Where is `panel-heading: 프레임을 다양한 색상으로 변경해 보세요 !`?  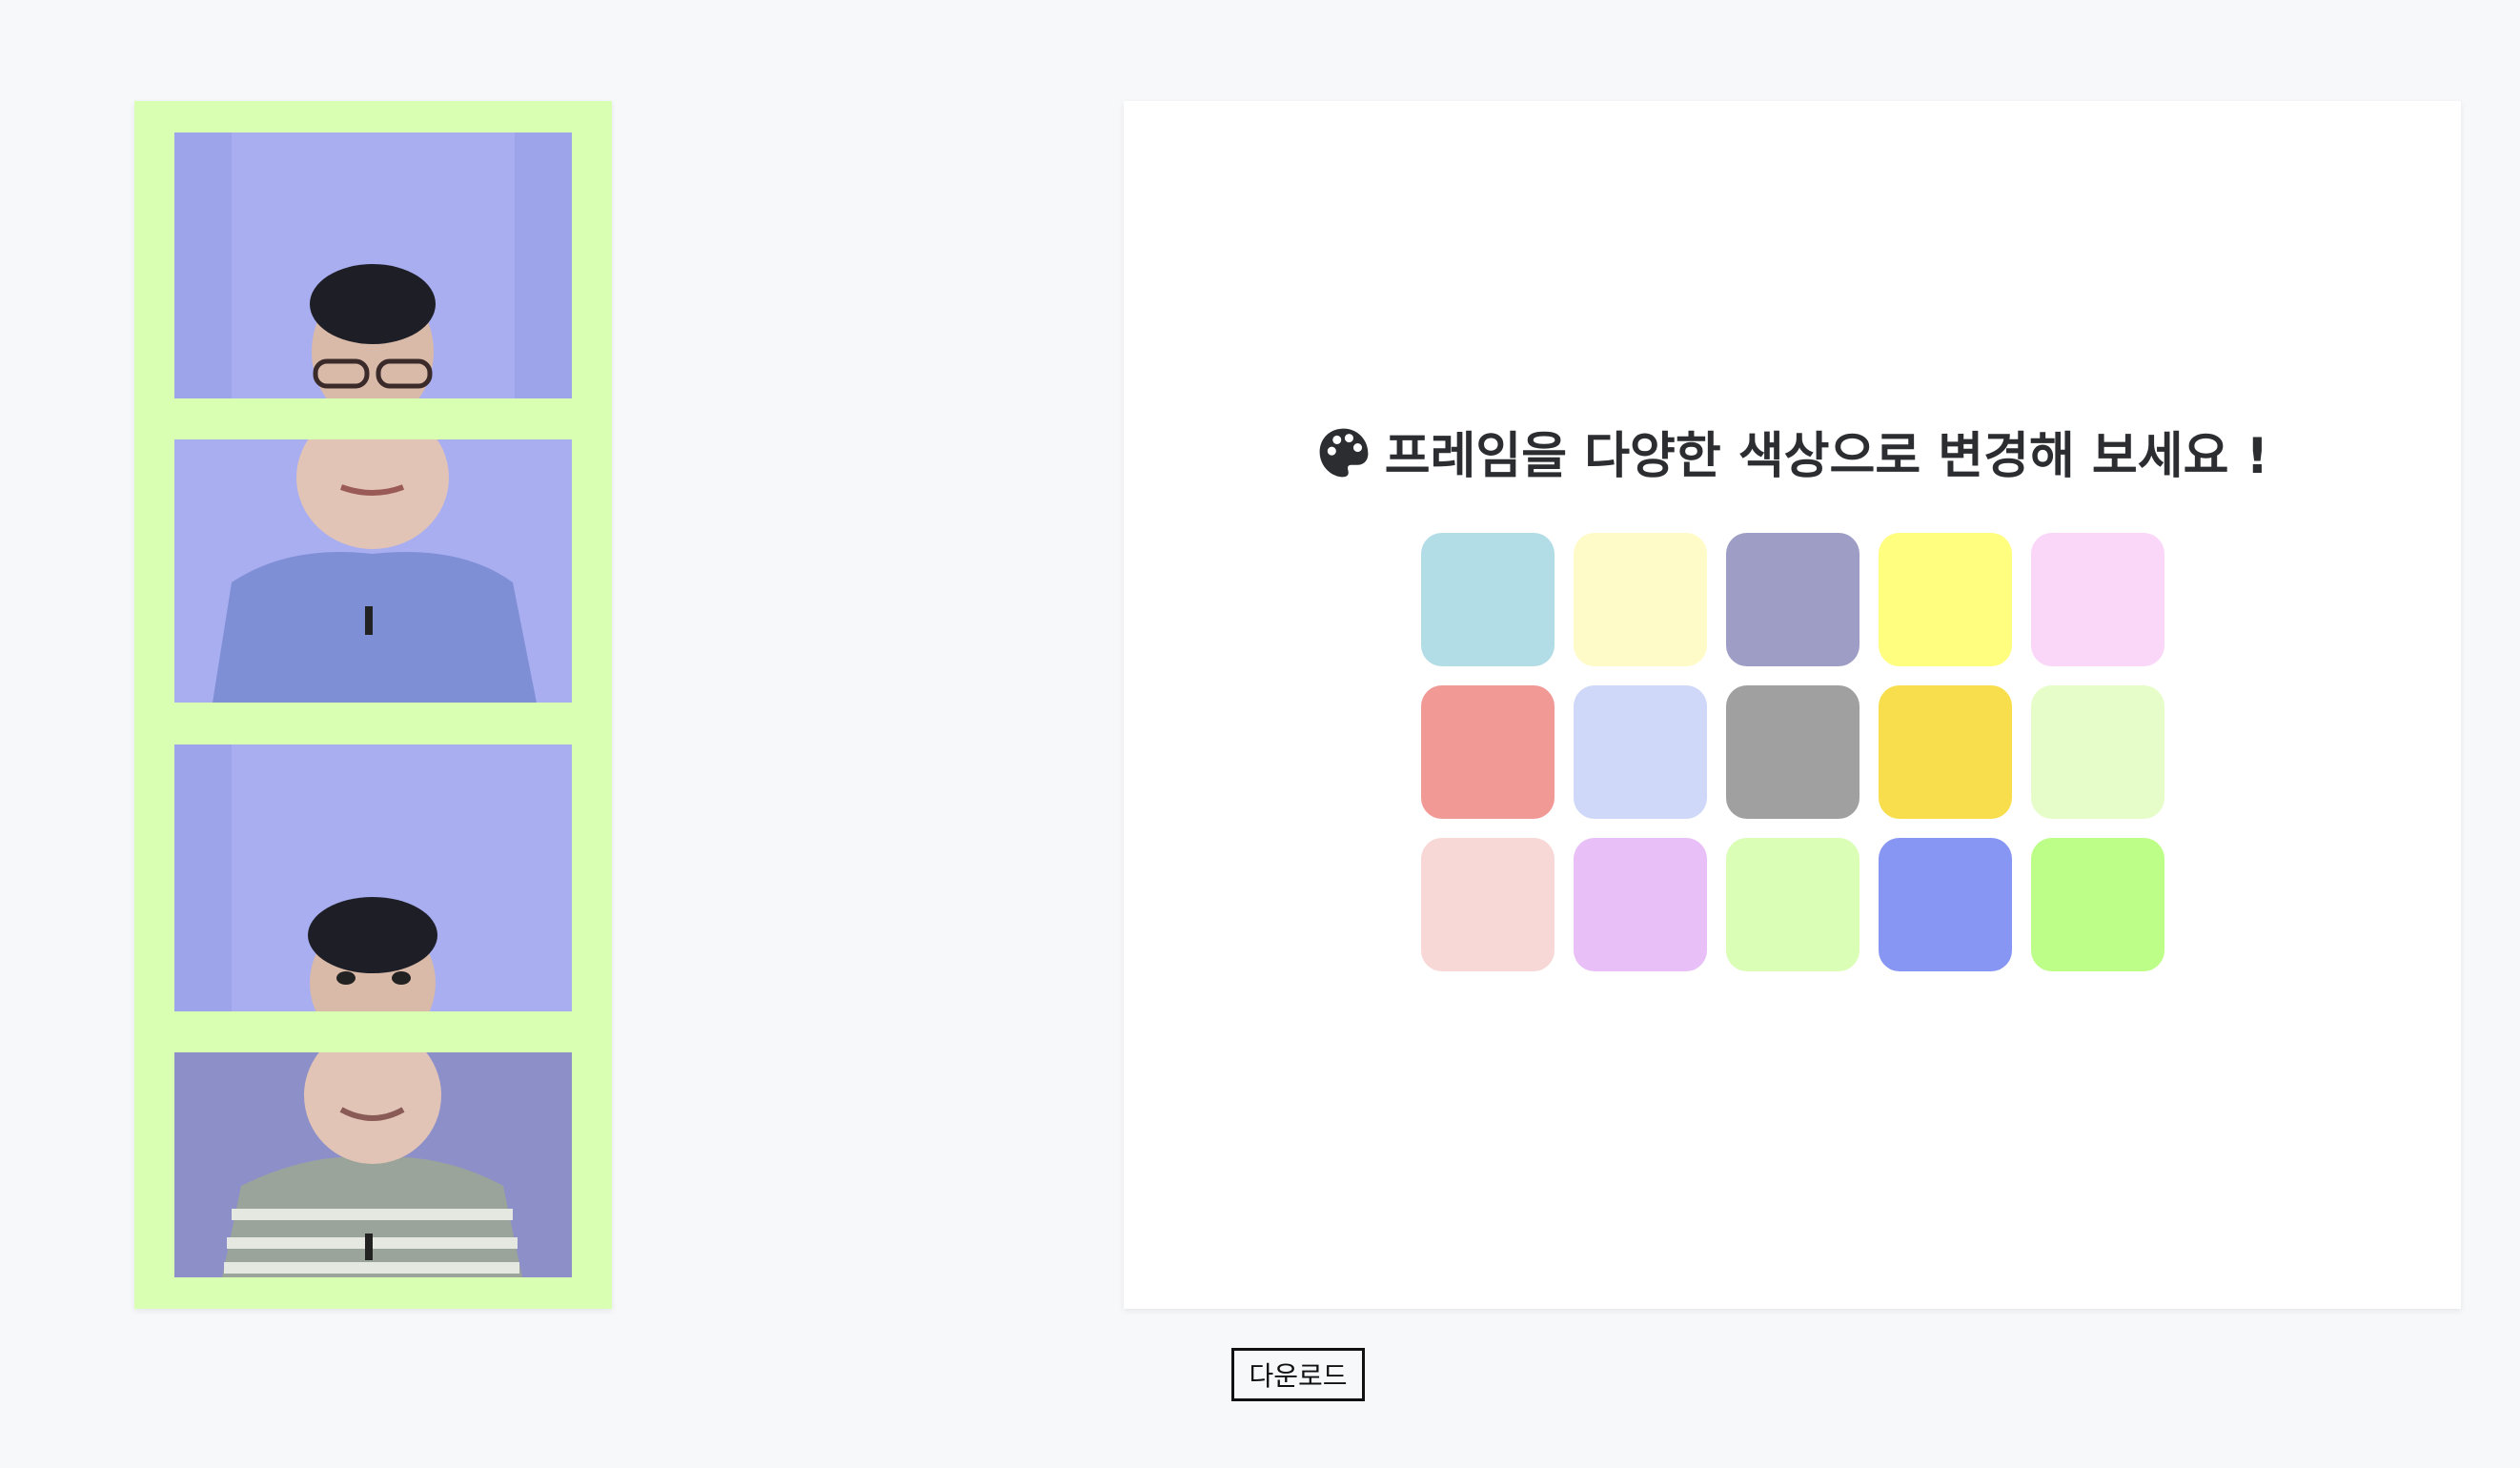
panel-heading: 프레임을 다양한 색상으로 변경해 보세요 ! is located at coordinates (1792, 452).